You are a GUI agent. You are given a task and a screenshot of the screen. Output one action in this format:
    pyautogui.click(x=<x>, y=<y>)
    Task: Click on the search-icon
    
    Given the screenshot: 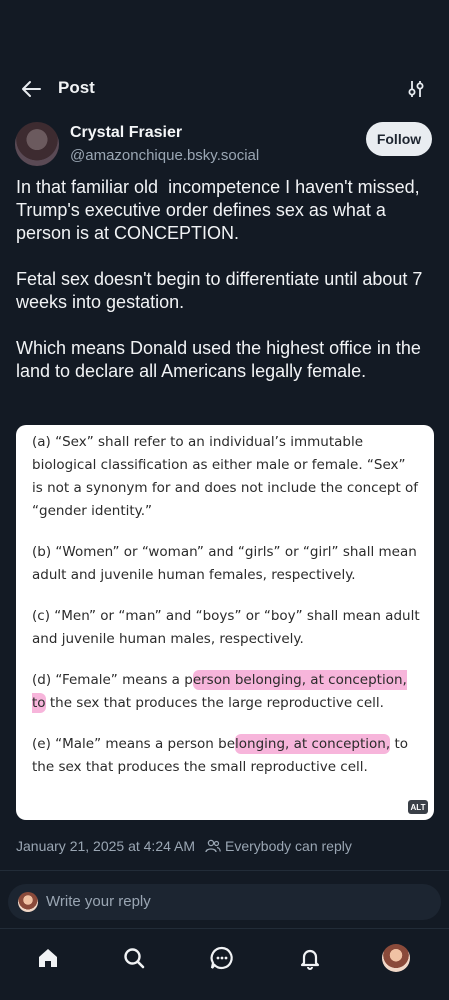 What is the action you would take?
    pyautogui.click(x=134, y=958)
    